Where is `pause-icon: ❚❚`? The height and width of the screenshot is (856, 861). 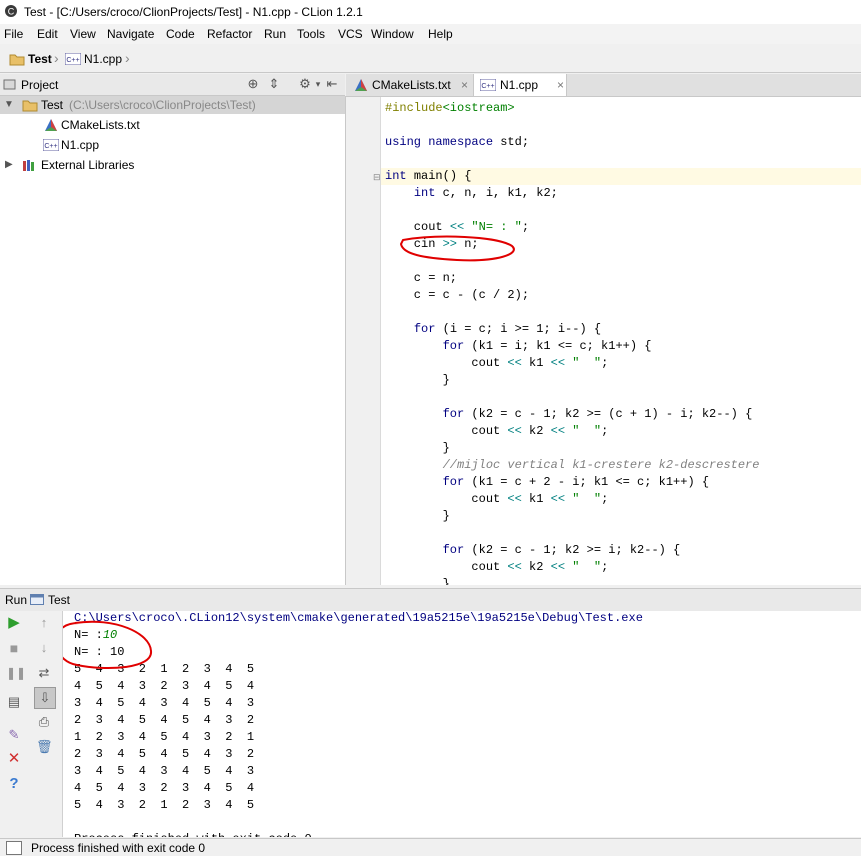 pause-icon: ❚❚ is located at coordinates (16, 673).